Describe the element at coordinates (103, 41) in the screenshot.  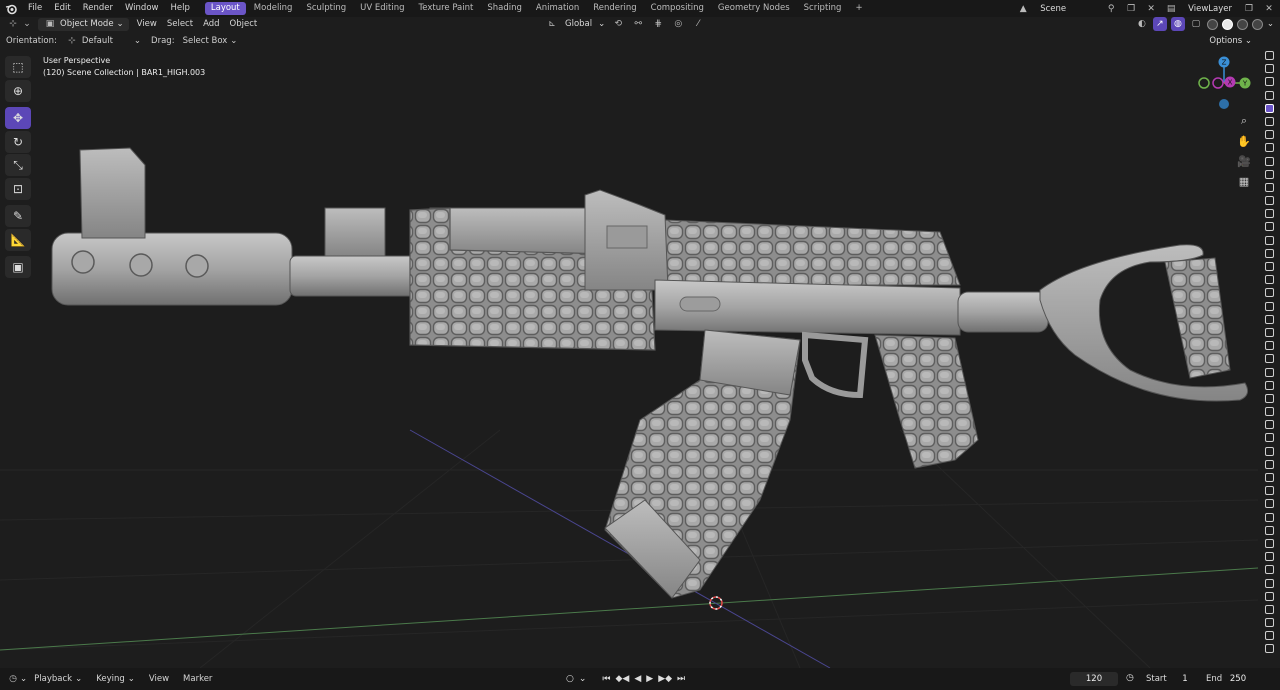
I see `orientation-dropdown: ⊹ Default ⌄` at that location.